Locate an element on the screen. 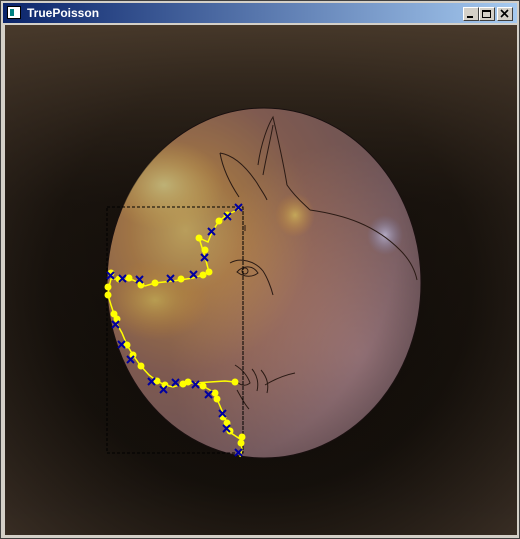 Image resolution: width=520 pixels, height=539 pixels. app-window-icon is located at coordinates (14, 12).